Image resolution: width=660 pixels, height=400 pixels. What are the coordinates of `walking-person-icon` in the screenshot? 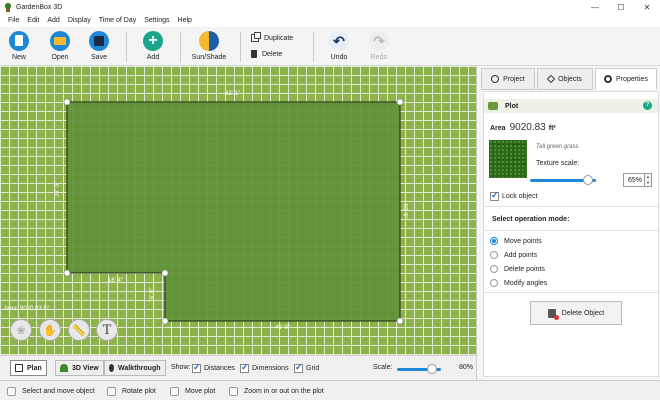 It's located at (111, 368).